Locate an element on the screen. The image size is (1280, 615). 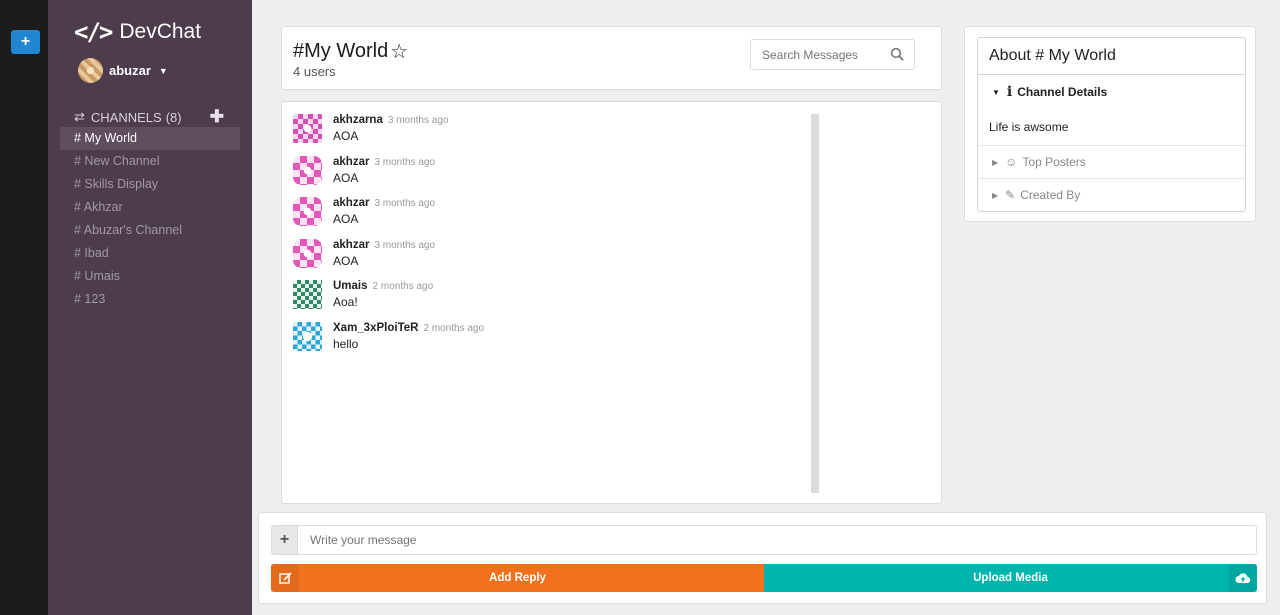
top-posters-section: ▶ ☺ Top Posters is located at coordinates (1111, 162).